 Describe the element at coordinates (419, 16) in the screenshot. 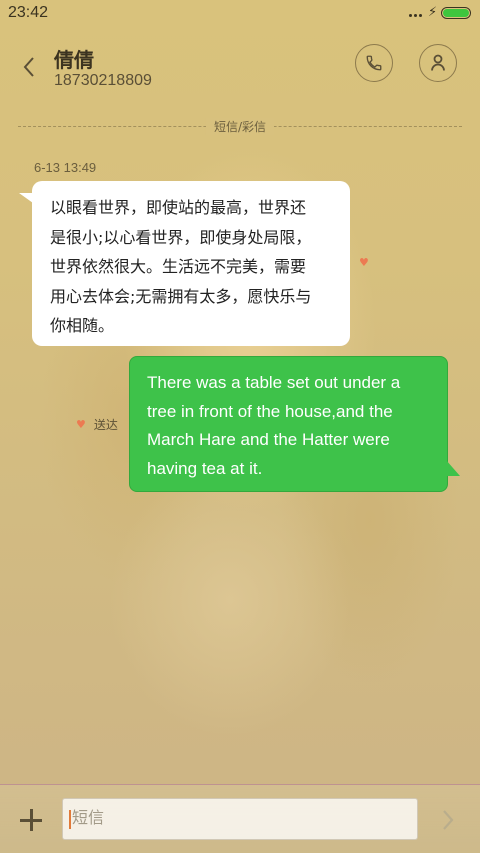

I see `signal-dots-icon` at that location.